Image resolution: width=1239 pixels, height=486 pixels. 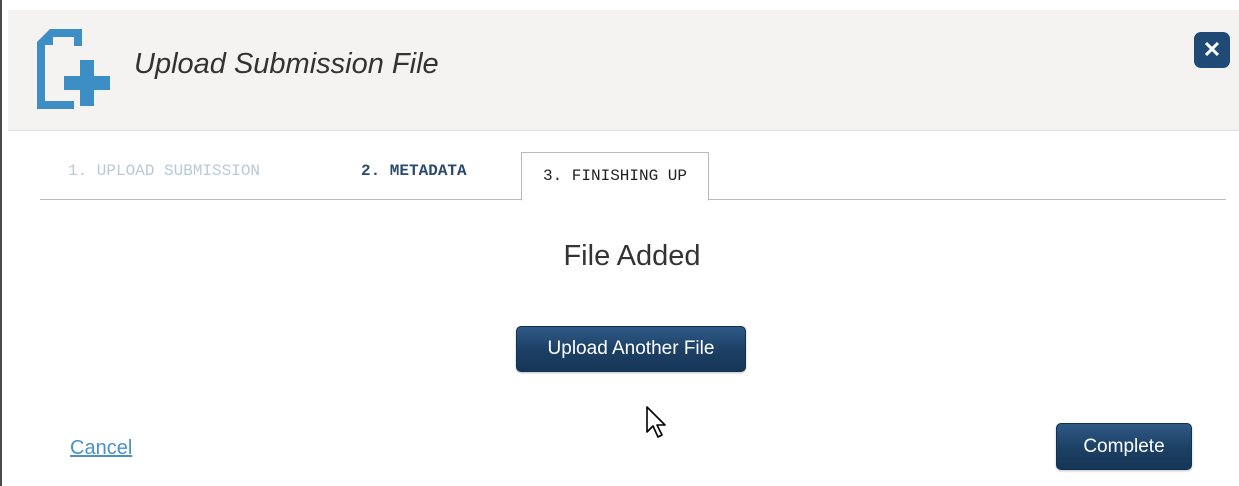 What do you see at coordinates (101, 448) in the screenshot?
I see `cancel-link: Cancel` at bounding box center [101, 448].